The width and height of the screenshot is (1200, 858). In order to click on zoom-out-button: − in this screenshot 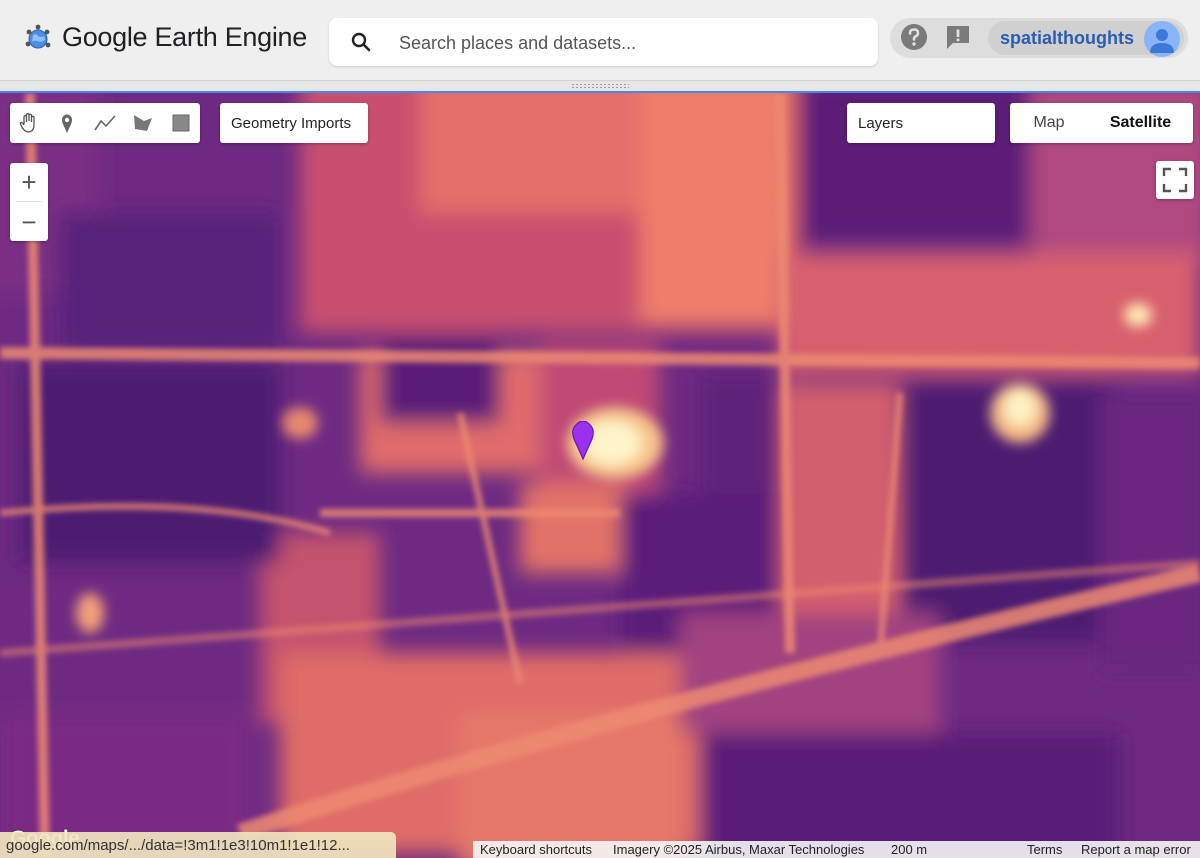, I will do `click(29, 222)`.